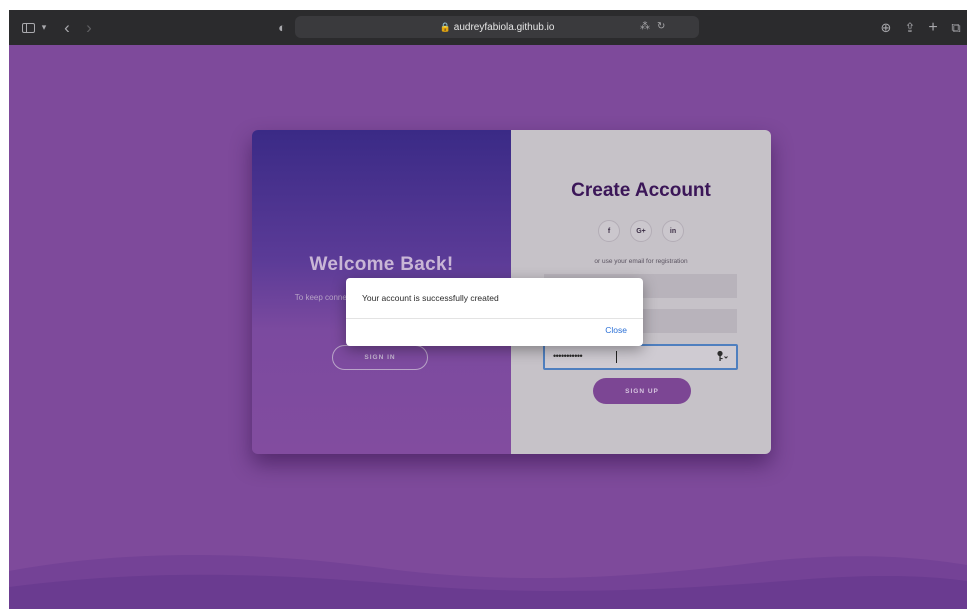  I want to click on url-display: 🔒 audreyfabiola.github.io, so click(497, 27).